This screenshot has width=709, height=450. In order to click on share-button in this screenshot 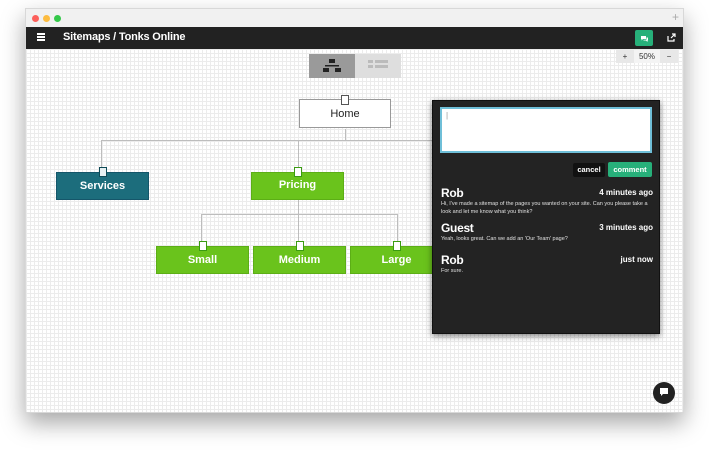, I will do `click(671, 38)`.